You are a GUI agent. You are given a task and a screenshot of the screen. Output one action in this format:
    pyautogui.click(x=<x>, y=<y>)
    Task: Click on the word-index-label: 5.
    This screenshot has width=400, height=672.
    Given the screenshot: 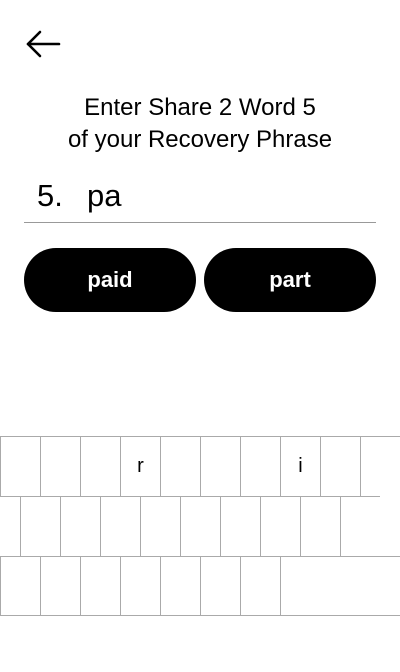 What is the action you would take?
    pyautogui.click(x=50, y=195)
    